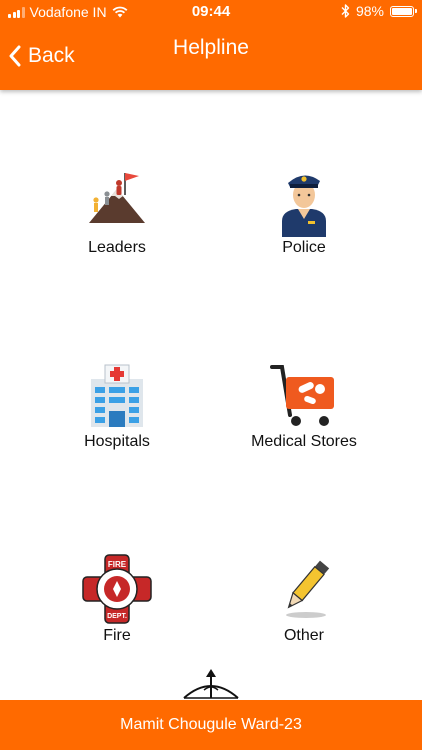 Image resolution: width=422 pixels, height=750 pixels. What do you see at coordinates (304, 441) in the screenshot?
I see `helpline-label: Medical Stores` at bounding box center [304, 441].